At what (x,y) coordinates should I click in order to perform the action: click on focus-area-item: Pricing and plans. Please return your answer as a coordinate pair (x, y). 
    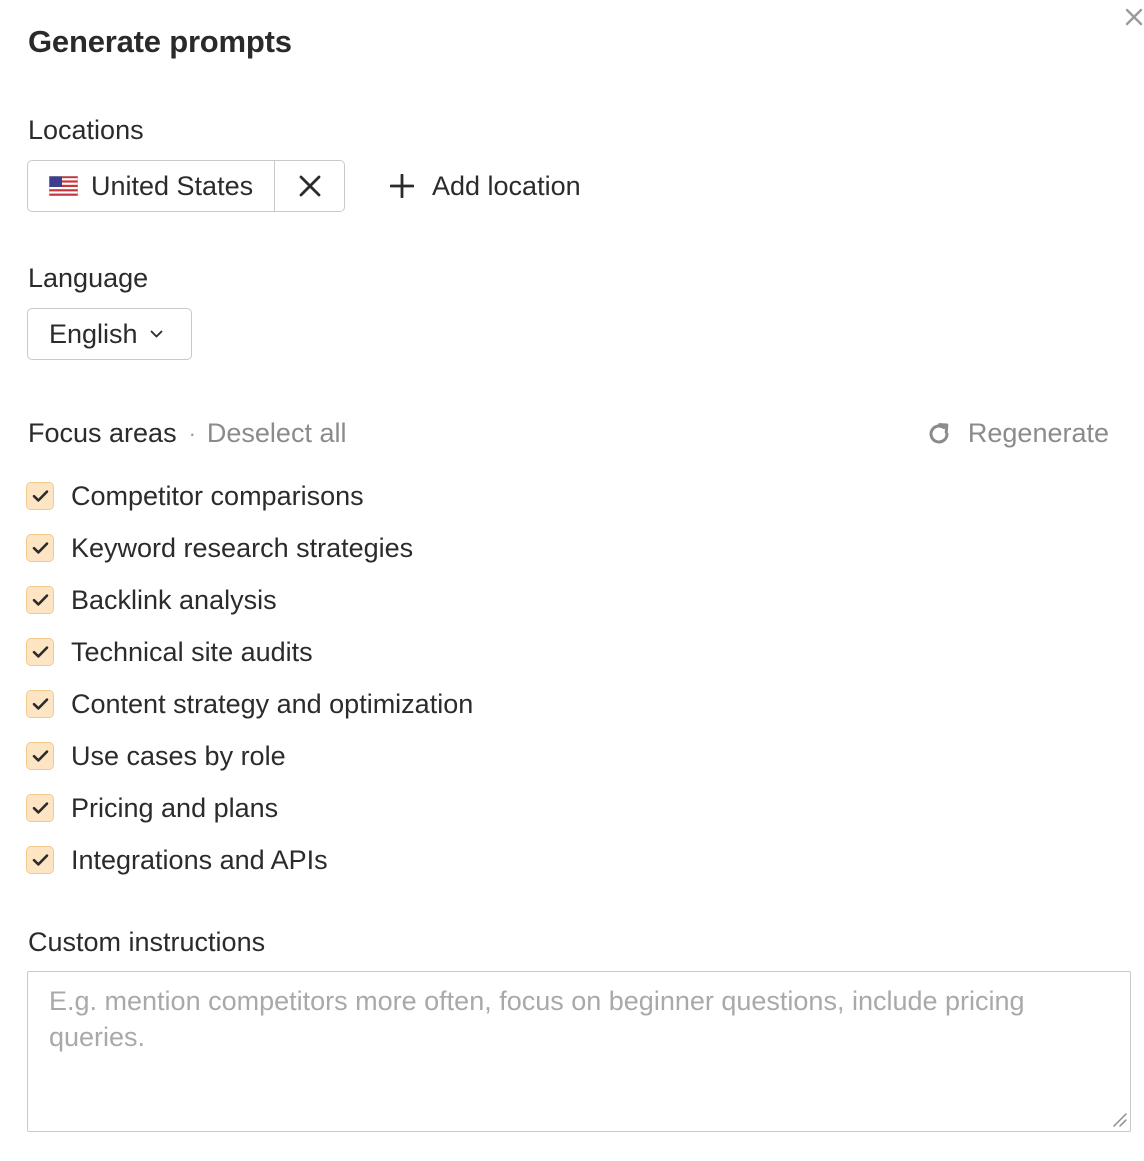
    Looking at the image, I should click on (249, 808).